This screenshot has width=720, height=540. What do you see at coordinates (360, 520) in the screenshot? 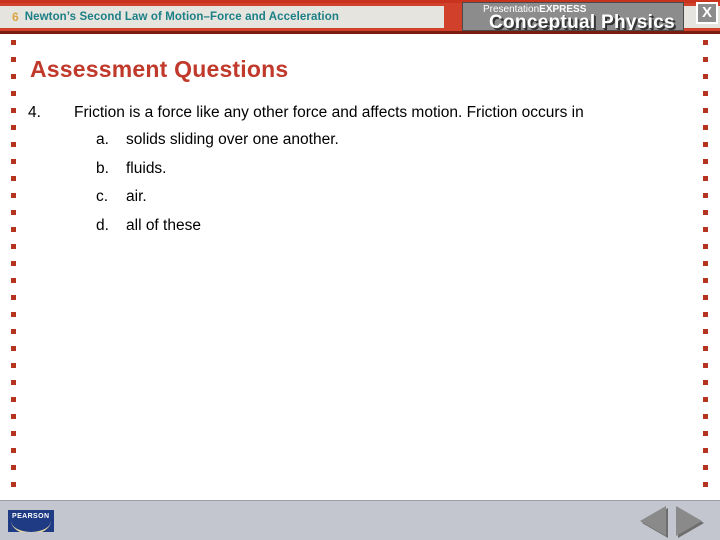
I see `slide-footer-bar: PEARSON` at bounding box center [360, 520].